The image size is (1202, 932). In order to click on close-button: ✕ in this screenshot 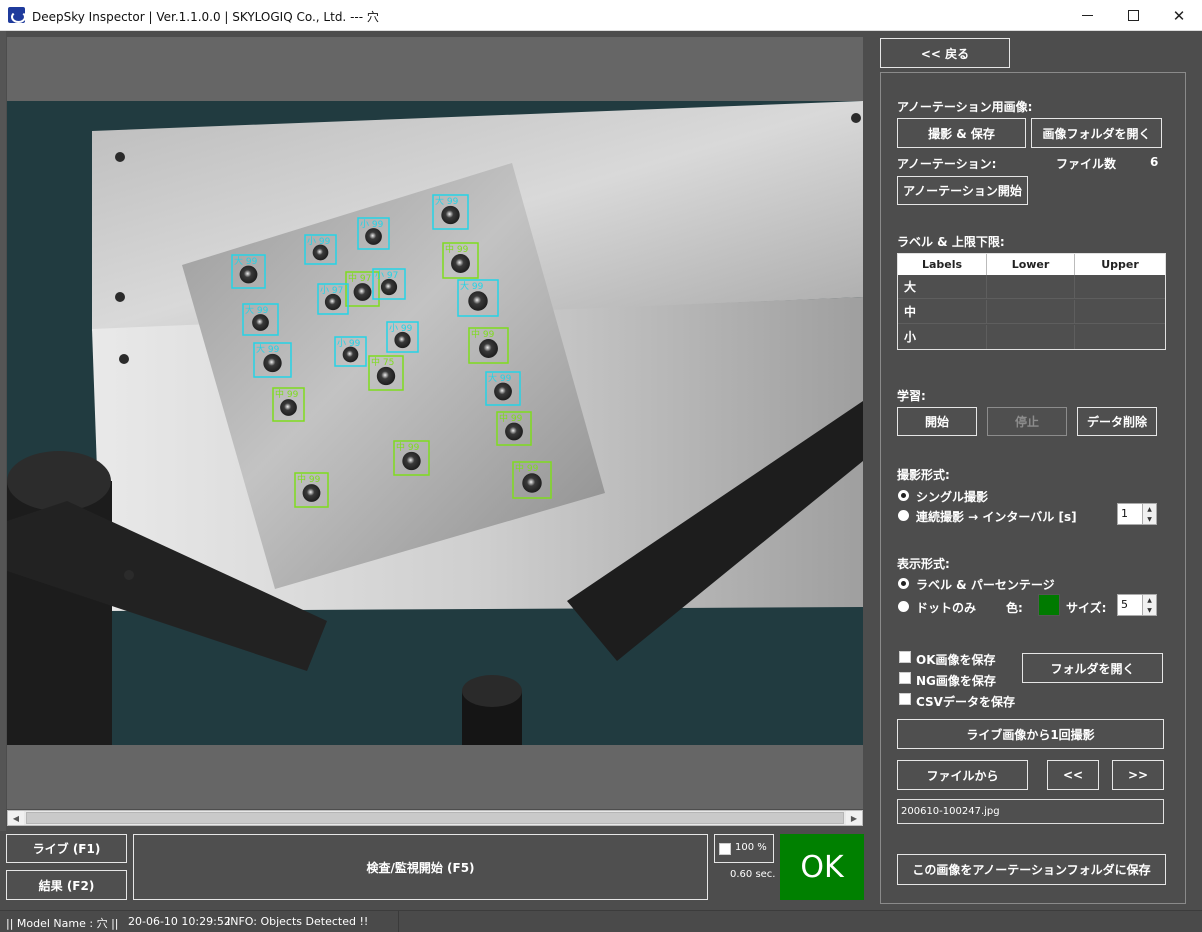, I will do `click(1179, 15)`.